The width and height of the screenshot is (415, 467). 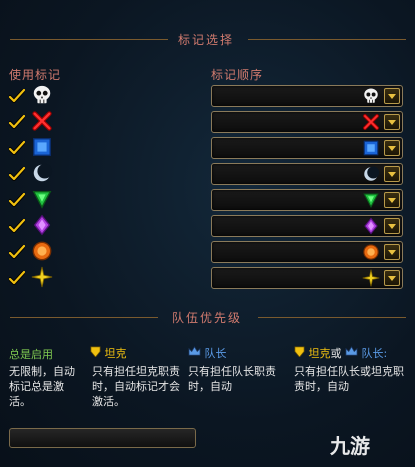 What do you see at coordinates (115, 353) in the screenshot?
I see `tank-label: 坦克` at bounding box center [115, 353].